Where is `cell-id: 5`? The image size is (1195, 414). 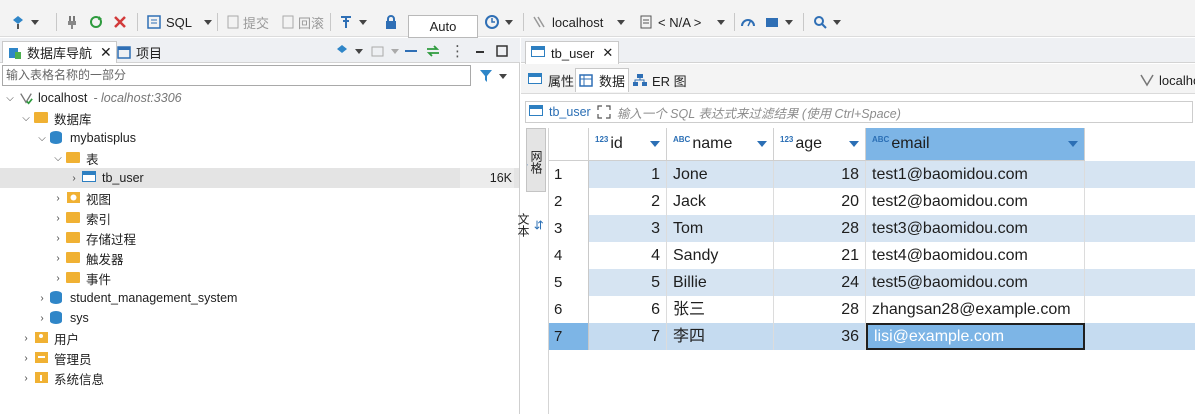
cell-id: 5 is located at coordinates (628, 282).